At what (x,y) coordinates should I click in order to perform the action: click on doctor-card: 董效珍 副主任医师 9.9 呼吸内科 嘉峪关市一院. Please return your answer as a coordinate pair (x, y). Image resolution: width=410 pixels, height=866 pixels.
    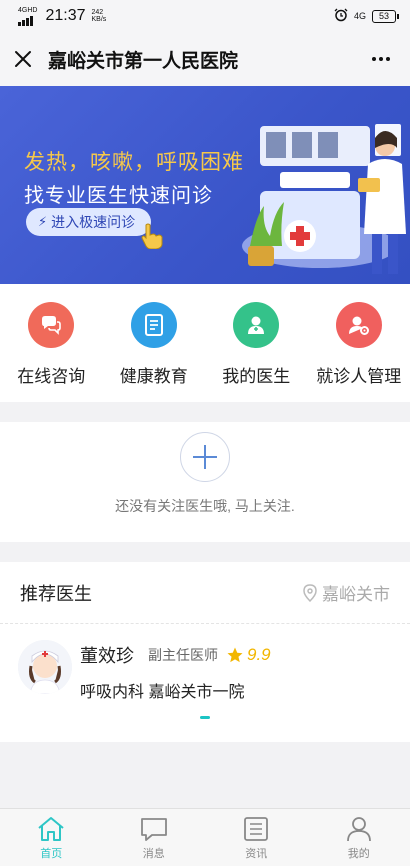
    Looking at the image, I should click on (205, 683).